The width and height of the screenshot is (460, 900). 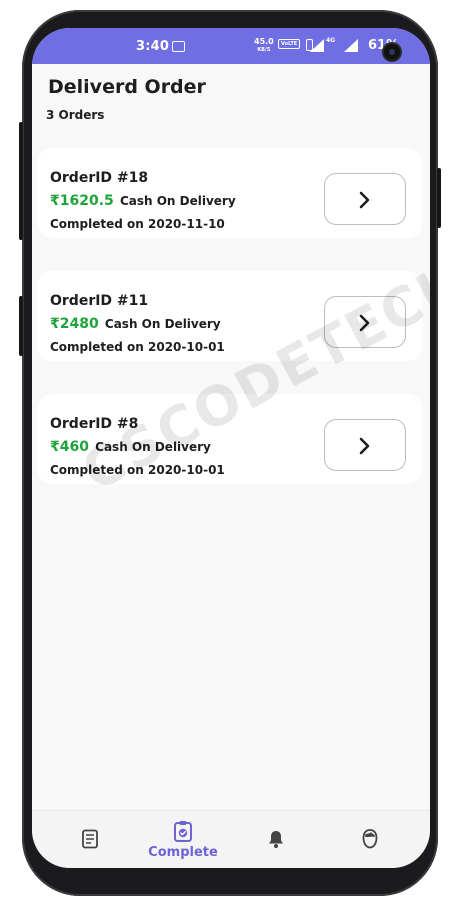 I want to click on order-payment-line: ₹1620.5 Cash On Delivery, so click(x=143, y=201).